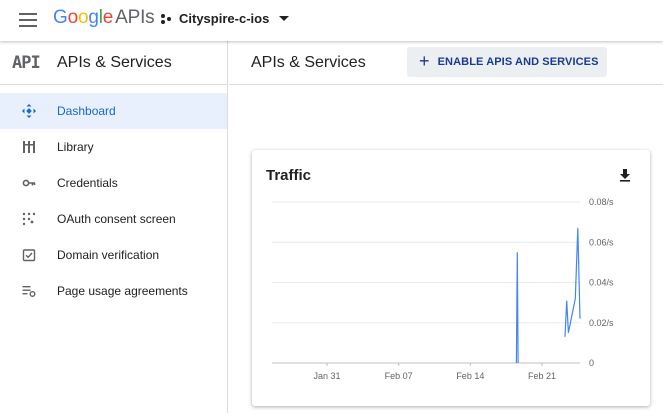  Describe the element at coordinates (113, 147) in the screenshot. I see `sidebar-item-library: Library` at that location.